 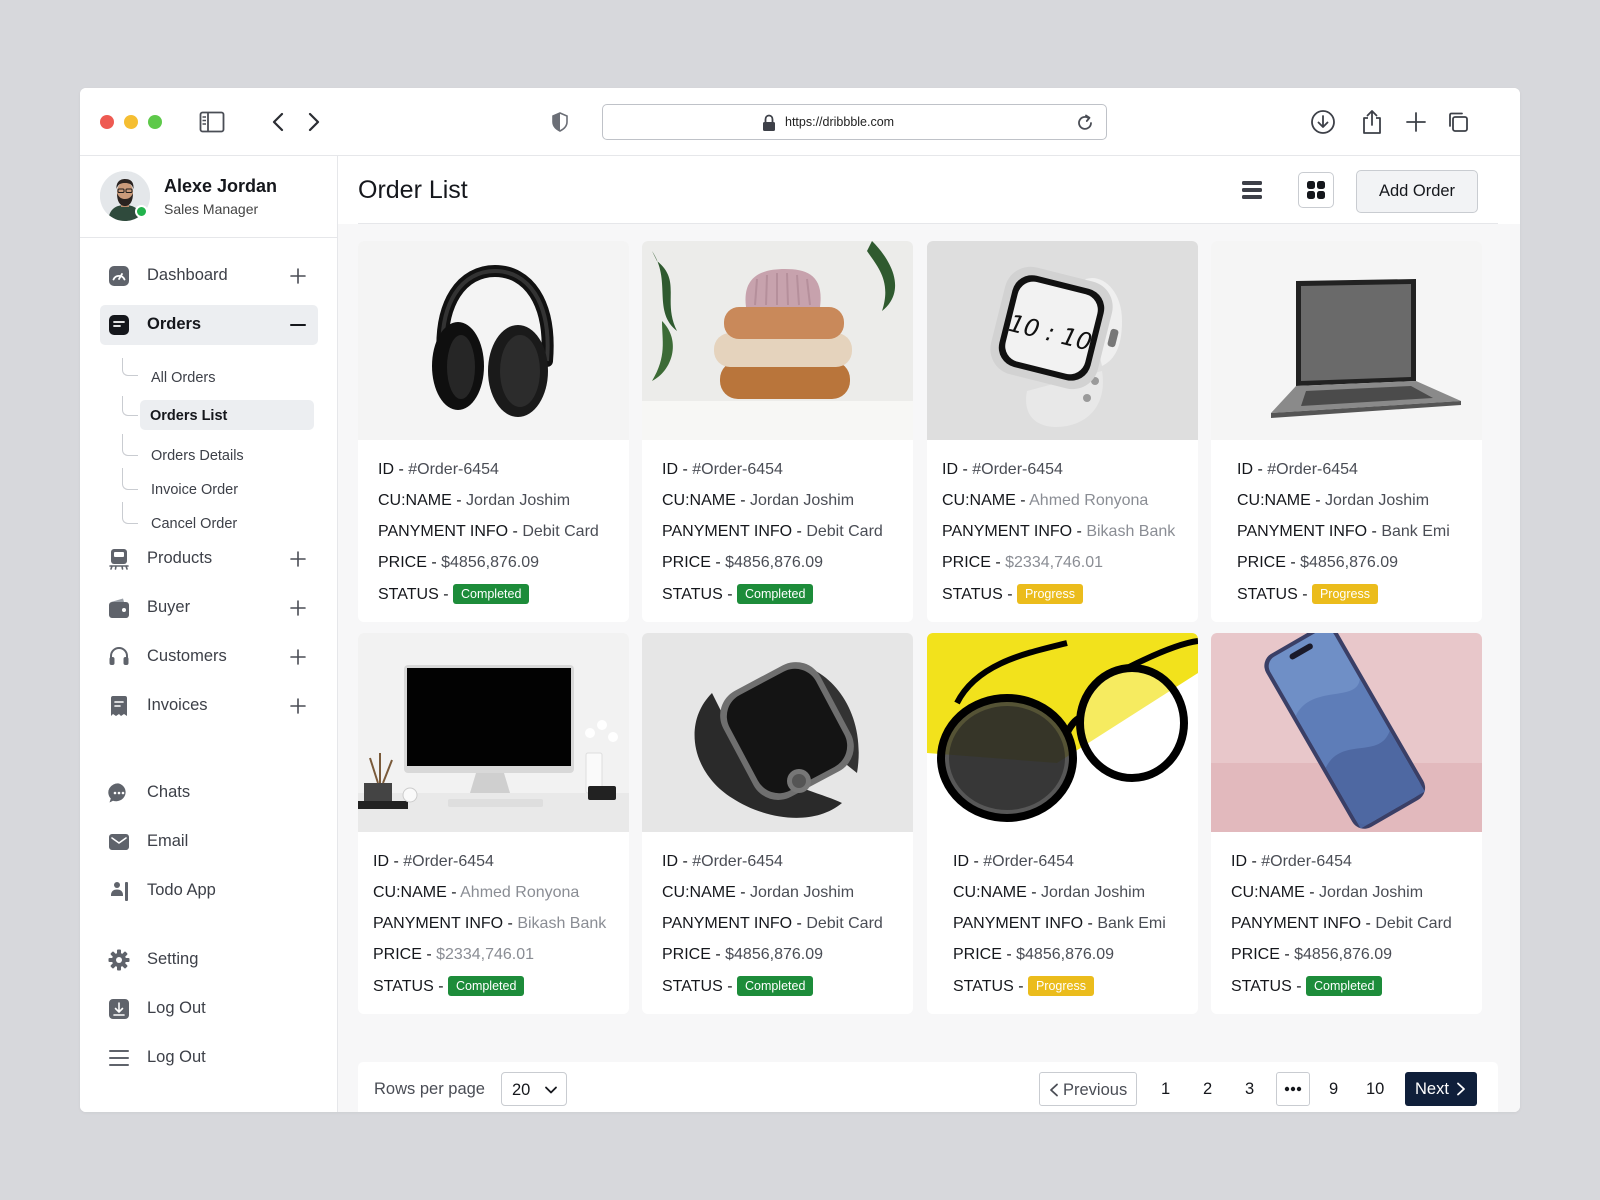 What do you see at coordinates (314, 122) in the screenshot?
I see `forward-icon` at bounding box center [314, 122].